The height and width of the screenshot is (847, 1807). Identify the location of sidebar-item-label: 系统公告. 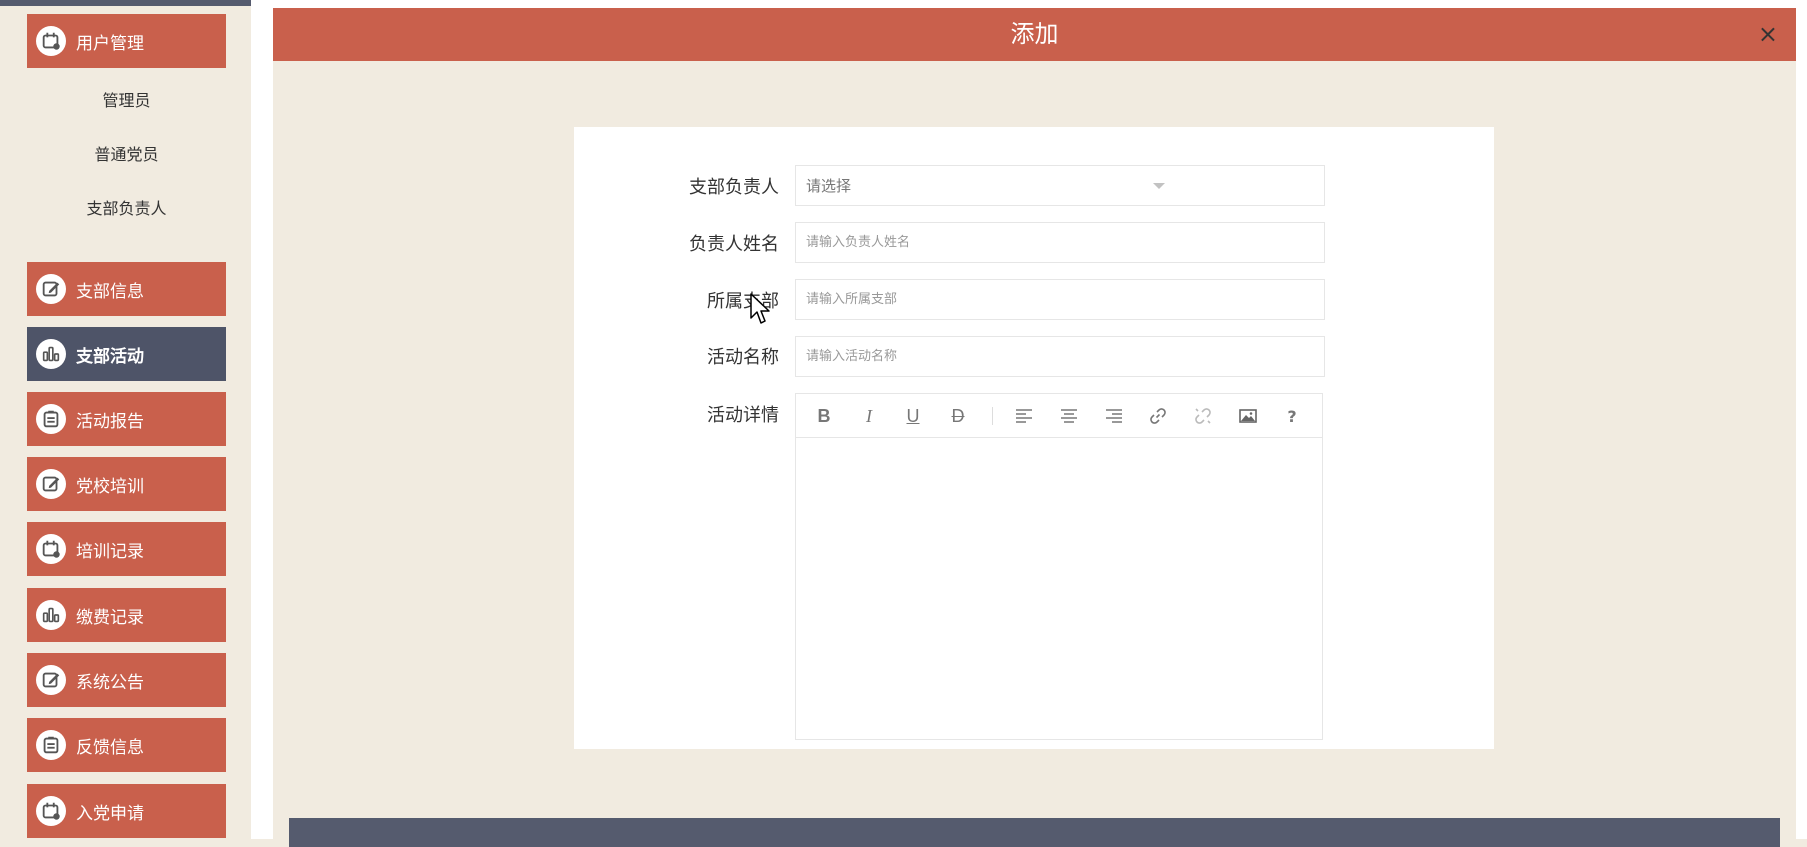
(110, 682).